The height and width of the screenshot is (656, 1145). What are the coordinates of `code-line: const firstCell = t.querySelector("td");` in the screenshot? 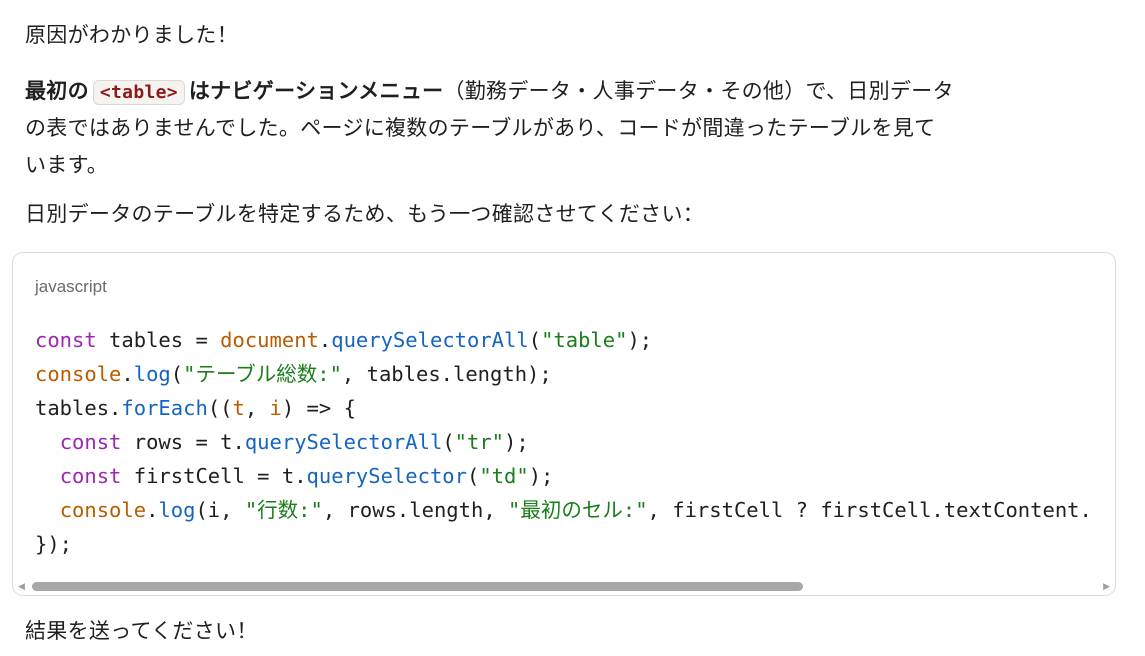 It's located at (306, 476).